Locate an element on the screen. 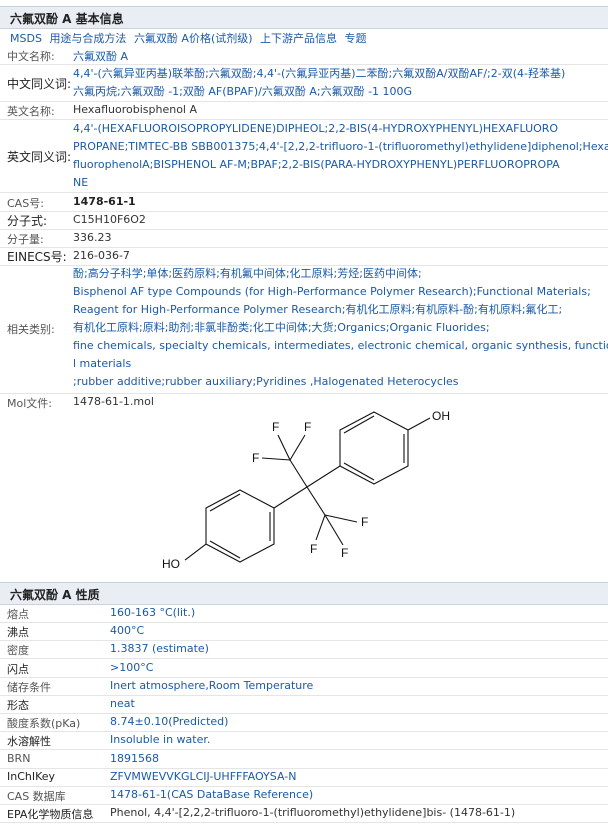  quick-links: MSDS 用途与合成方法 六氟双酚 A价格(试剂级) 上下游产品信息 专题 is located at coordinates (188, 38).